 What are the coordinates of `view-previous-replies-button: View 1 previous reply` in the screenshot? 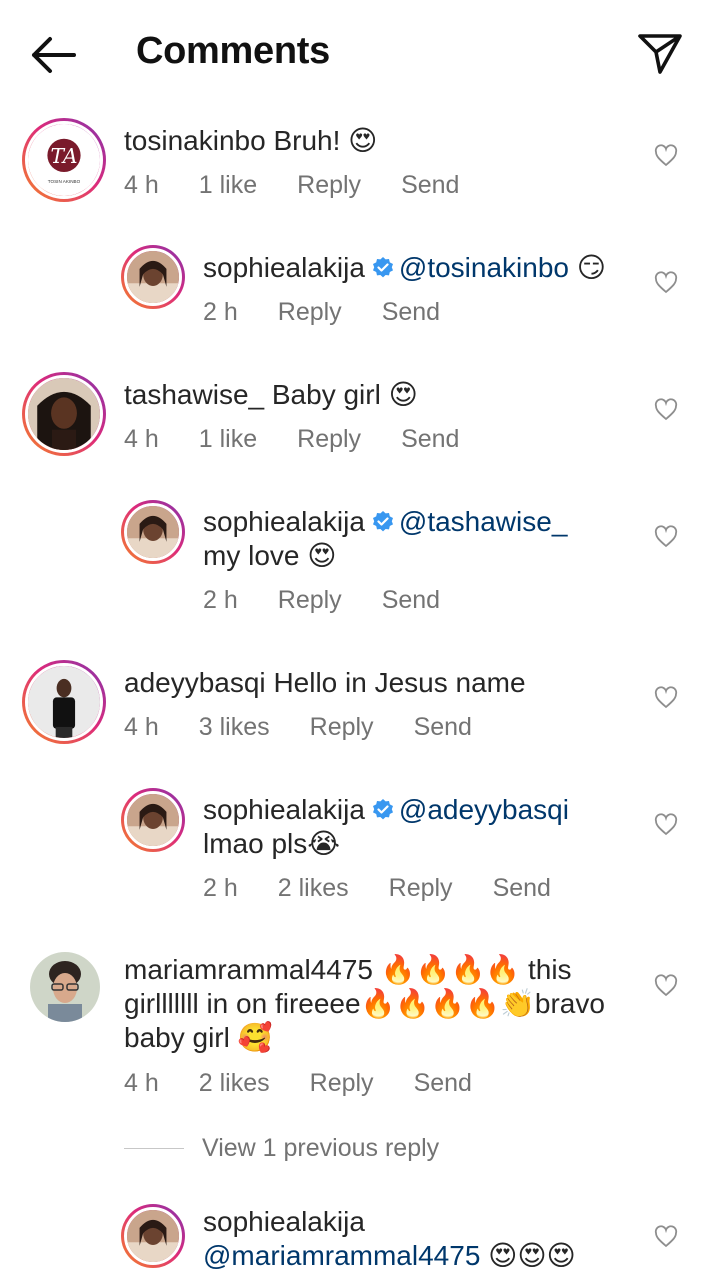 It's located at (281, 1148).